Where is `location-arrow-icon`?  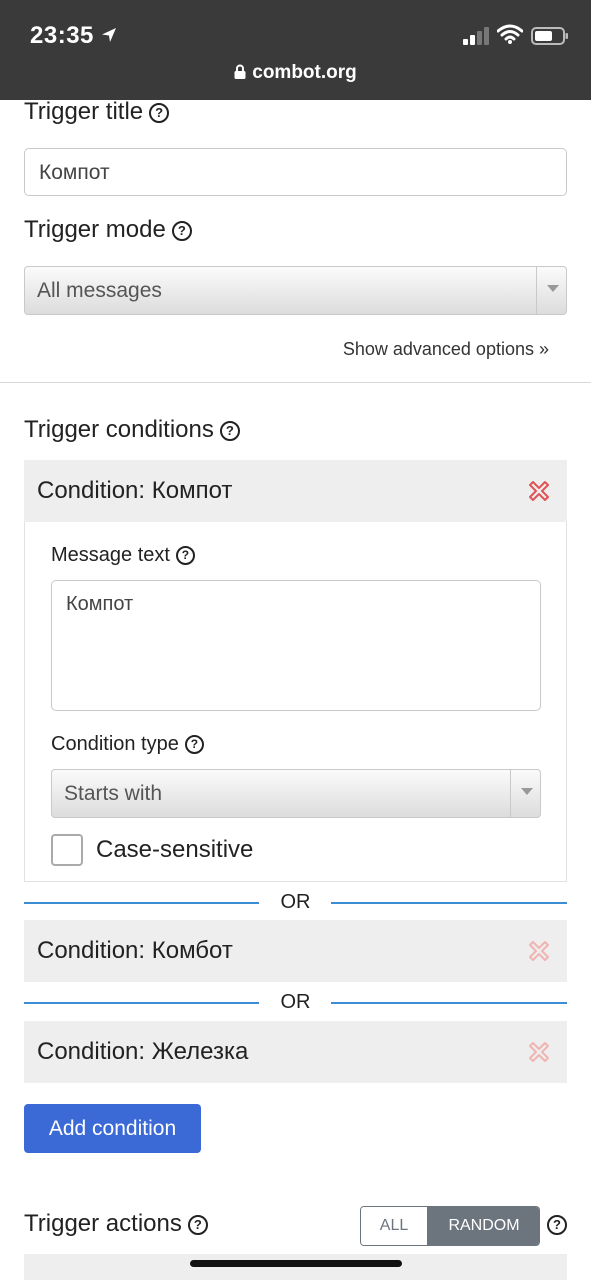
location-arrow-icon is located at coordinates (109, 35).